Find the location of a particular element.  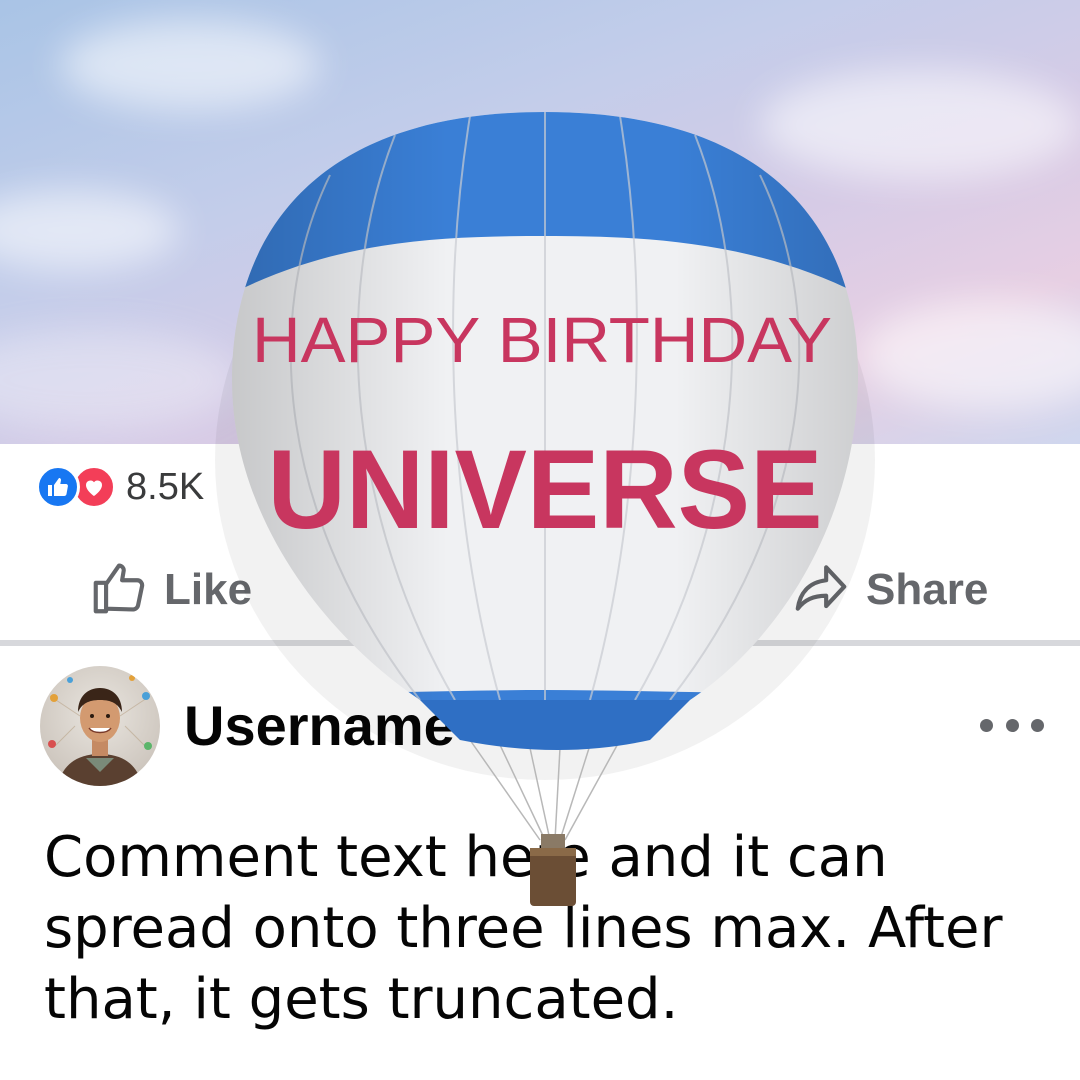

thumbs-up-icon is located at coordinates (119, 590).